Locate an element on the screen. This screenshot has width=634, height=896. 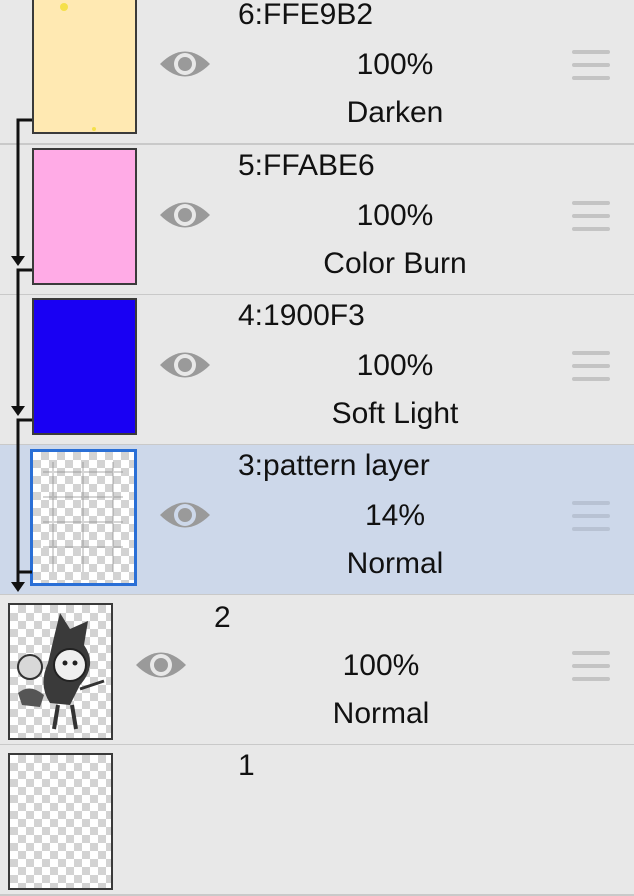
thumbnail-pattern is located at coordinates (83, 517).